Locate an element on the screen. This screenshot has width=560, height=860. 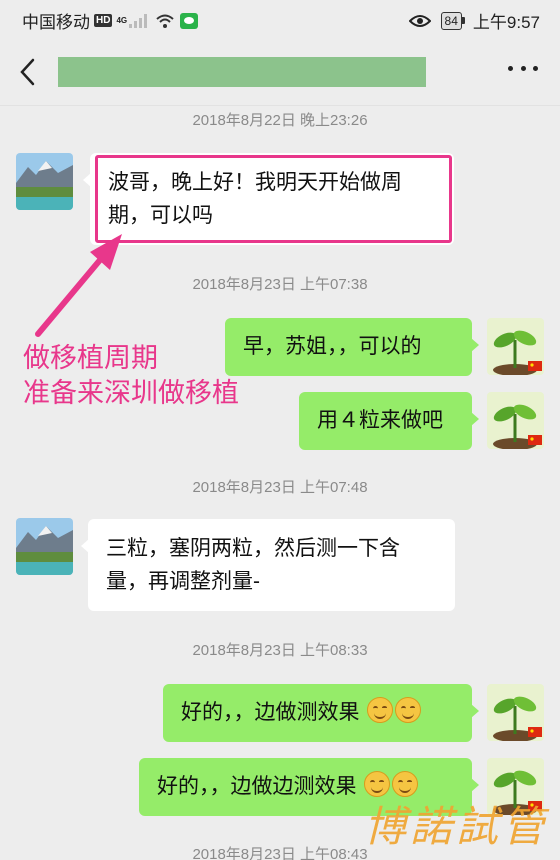
annotation-line-1: 做移植周期 is located at coordinates (90, 358).